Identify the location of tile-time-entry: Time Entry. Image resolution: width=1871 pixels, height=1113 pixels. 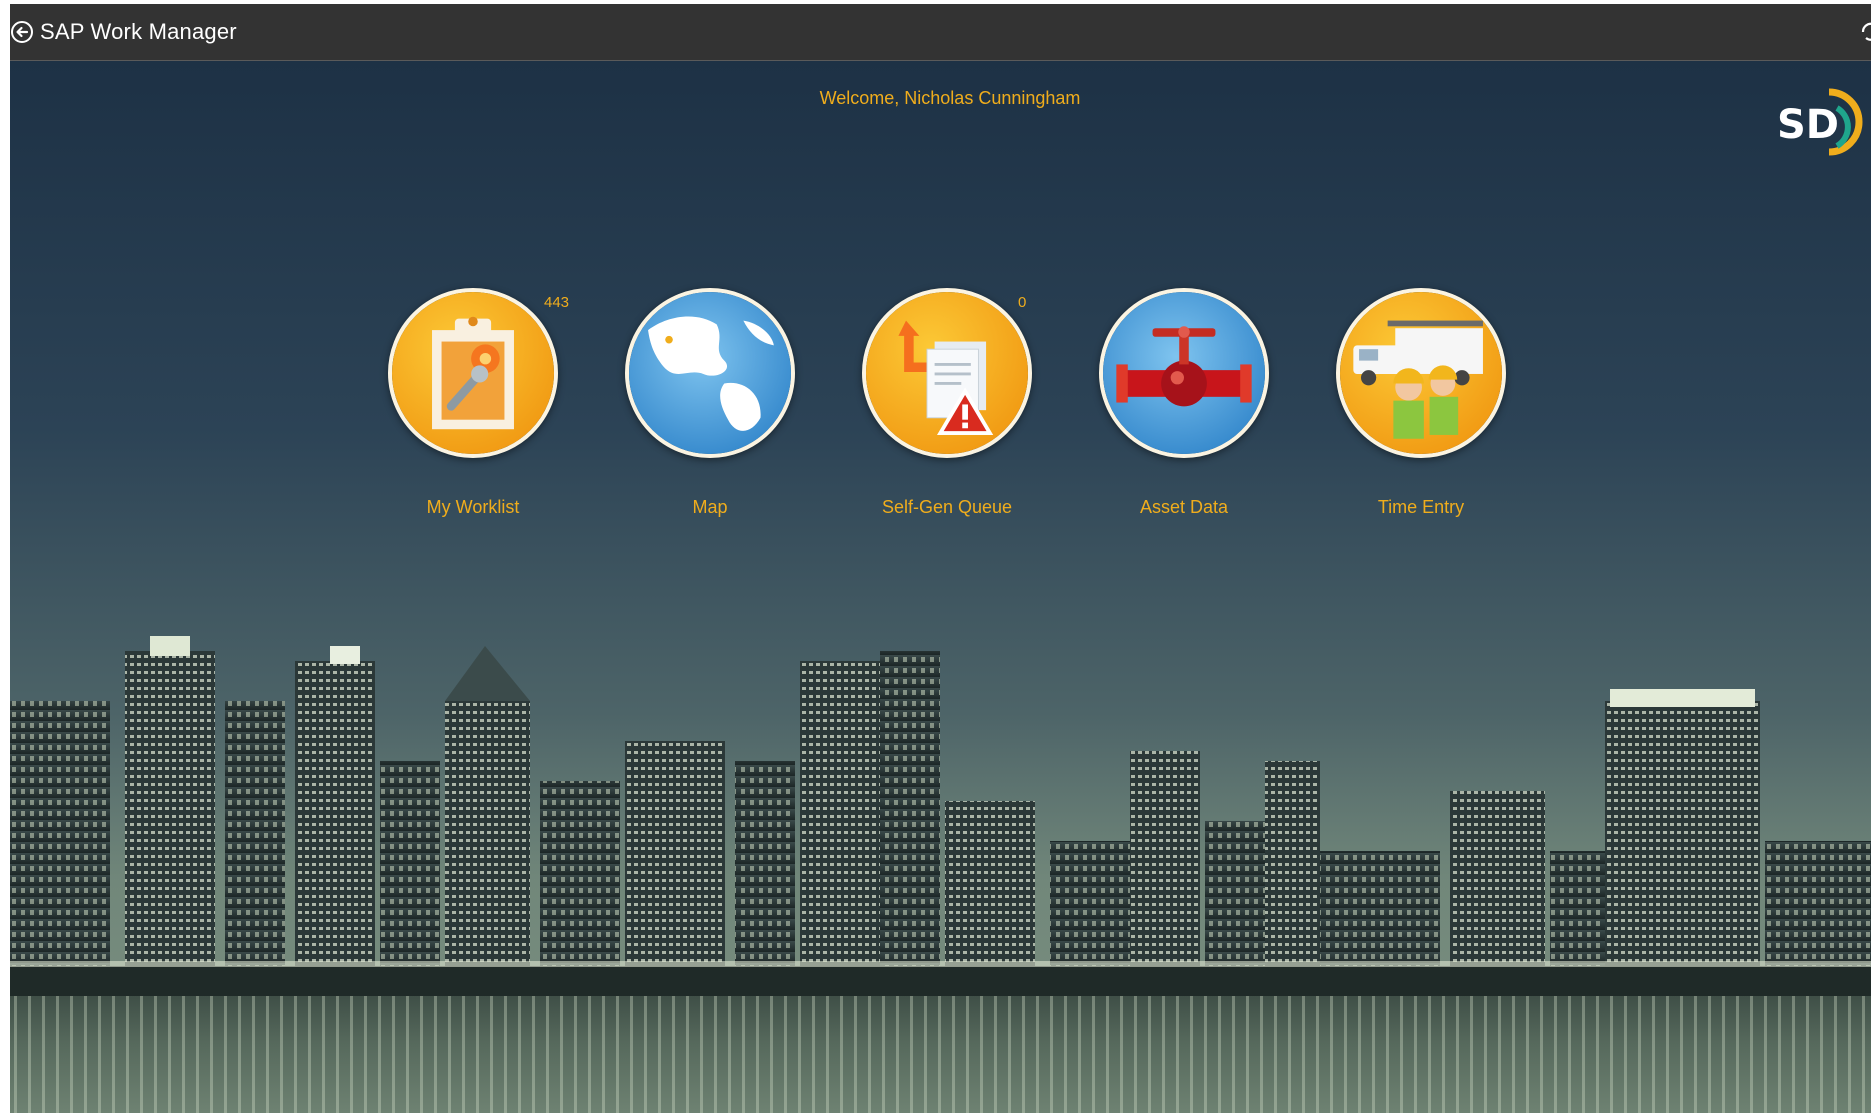
(1405, 408).